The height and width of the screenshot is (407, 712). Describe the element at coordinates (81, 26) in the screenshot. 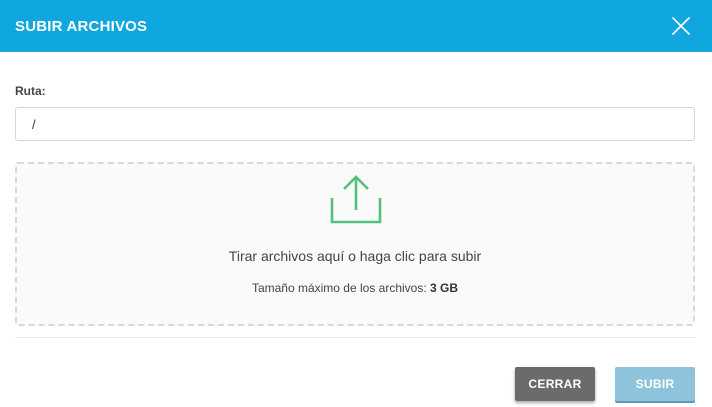

I see `dialog-title: SUBIR ARCHIVOS` at that location.